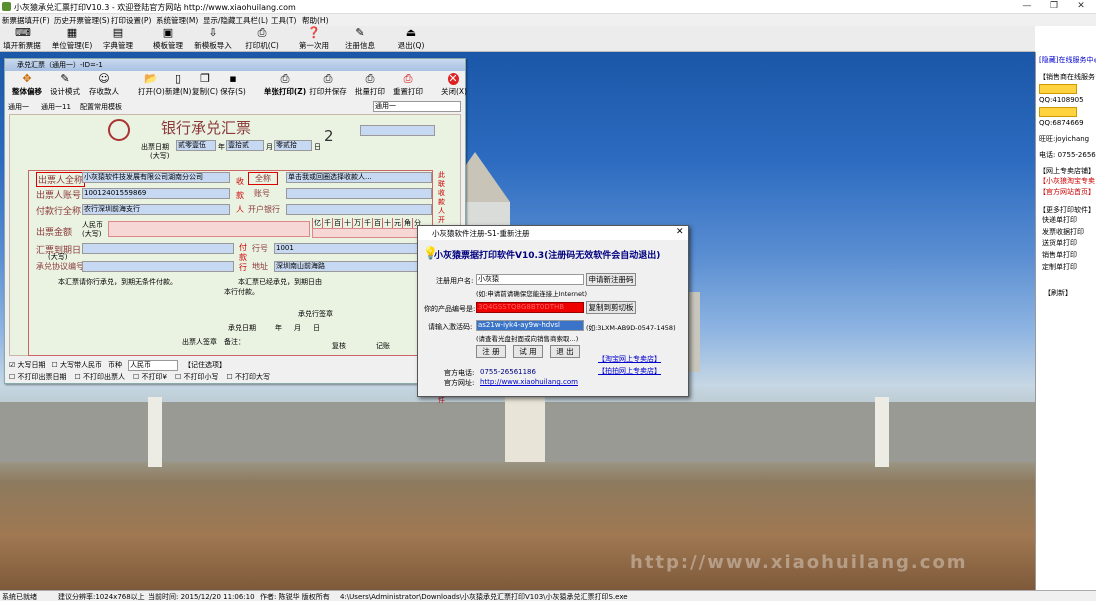 The image size is (1096, 602). What do you see at coordinates (1059, 267) in the screenshot?
I see `custom-print-link: 定制单打印` at bounding box center [1059, 267].